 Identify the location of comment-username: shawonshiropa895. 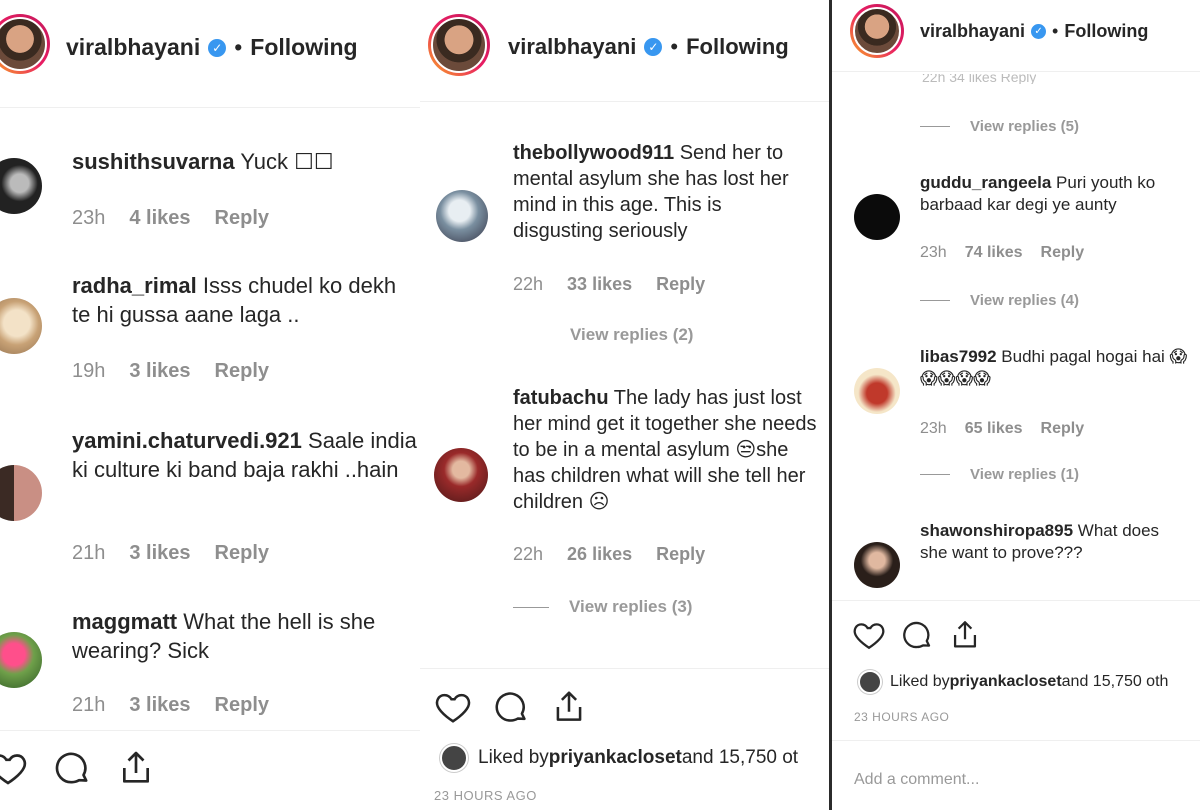
(996, 530).